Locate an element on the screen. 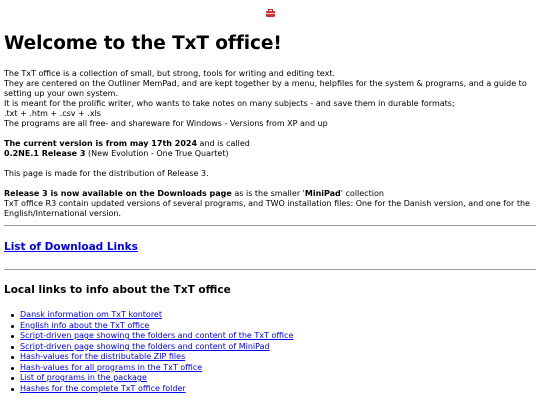 The width and height of the screenshot is (540, 414). intro-line: .txt + .htm + .csv + .xls is located at coordinates (52, 113).